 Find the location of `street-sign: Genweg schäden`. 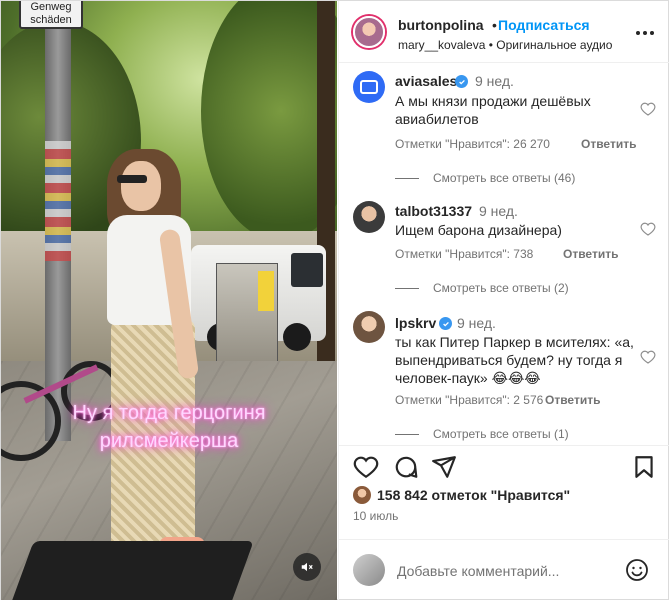

street-sign: Genweg schäden is located at coordinates (51, 15).